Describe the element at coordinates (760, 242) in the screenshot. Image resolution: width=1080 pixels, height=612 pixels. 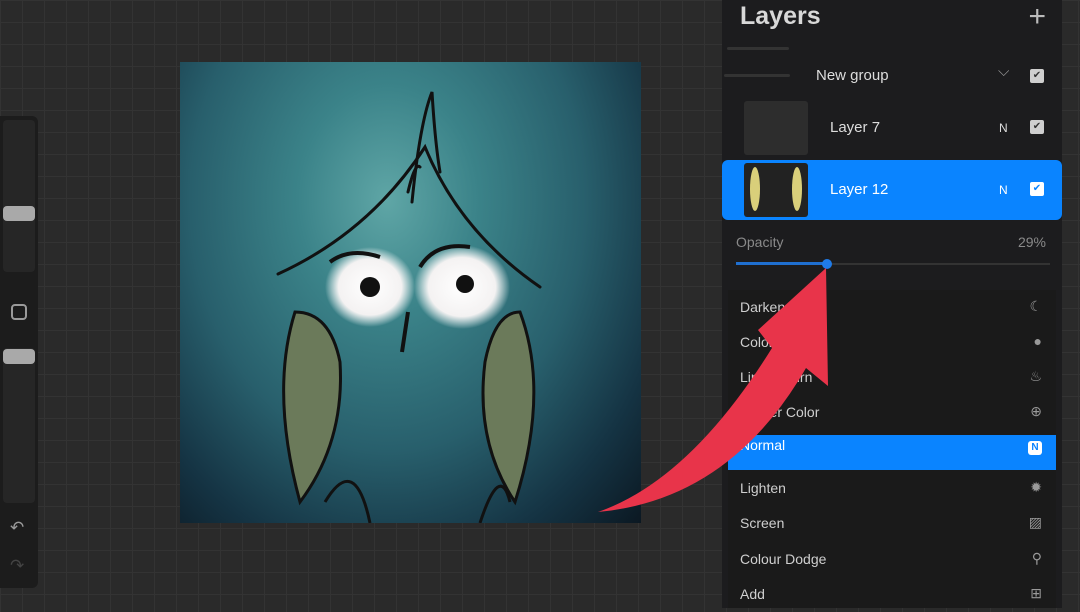
I see `opacity-label: Opacity` at that location.